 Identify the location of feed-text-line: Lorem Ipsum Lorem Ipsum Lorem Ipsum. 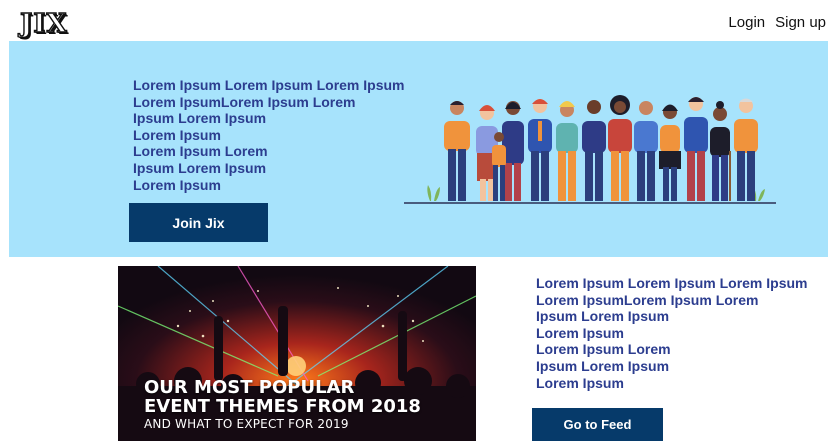
(672, 283).